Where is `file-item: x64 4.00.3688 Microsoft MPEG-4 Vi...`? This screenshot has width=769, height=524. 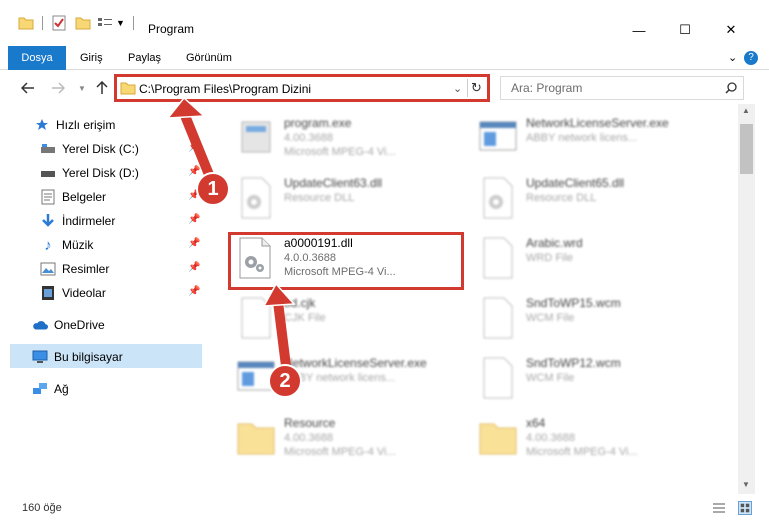
file-item: x64 4.00.3688 Microsoft MPEG-4 Vi... is located at coordinates (598, 440).